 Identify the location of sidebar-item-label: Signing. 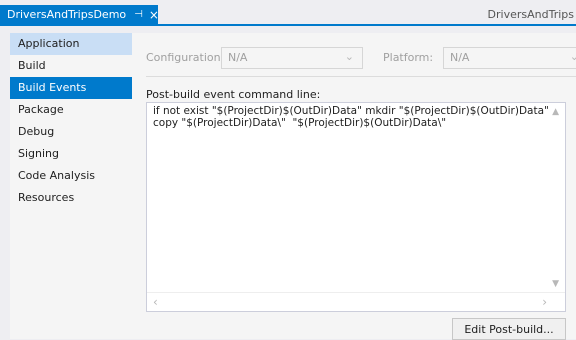
(39, 153).